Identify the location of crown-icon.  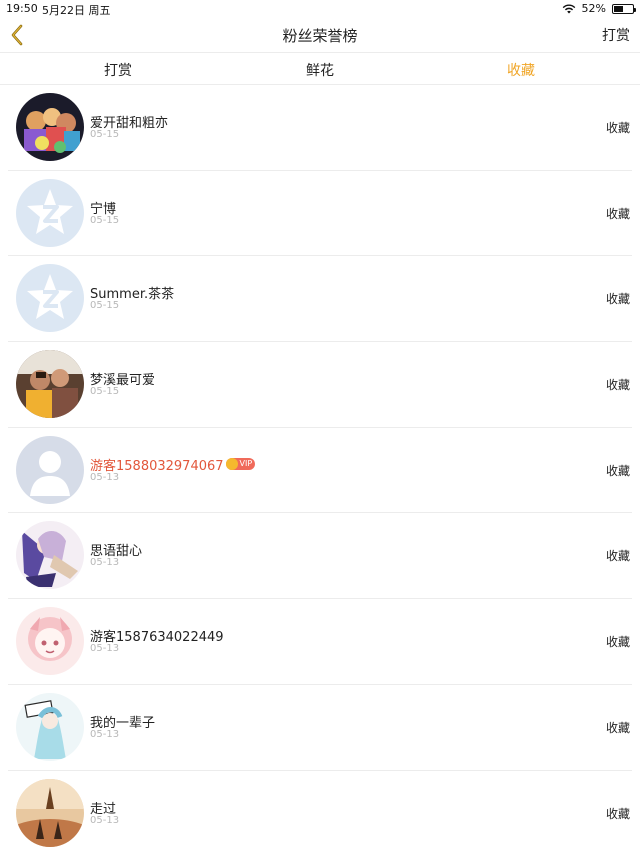
(231, 464).